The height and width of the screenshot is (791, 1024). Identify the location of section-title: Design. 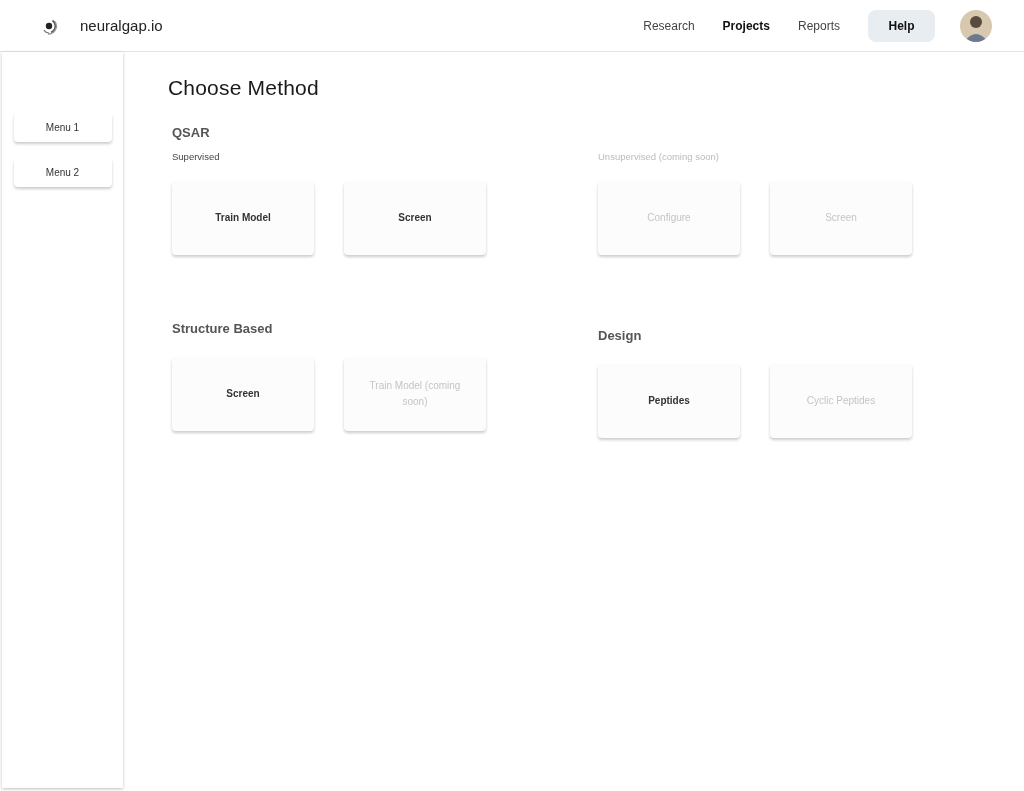
(620, 335).